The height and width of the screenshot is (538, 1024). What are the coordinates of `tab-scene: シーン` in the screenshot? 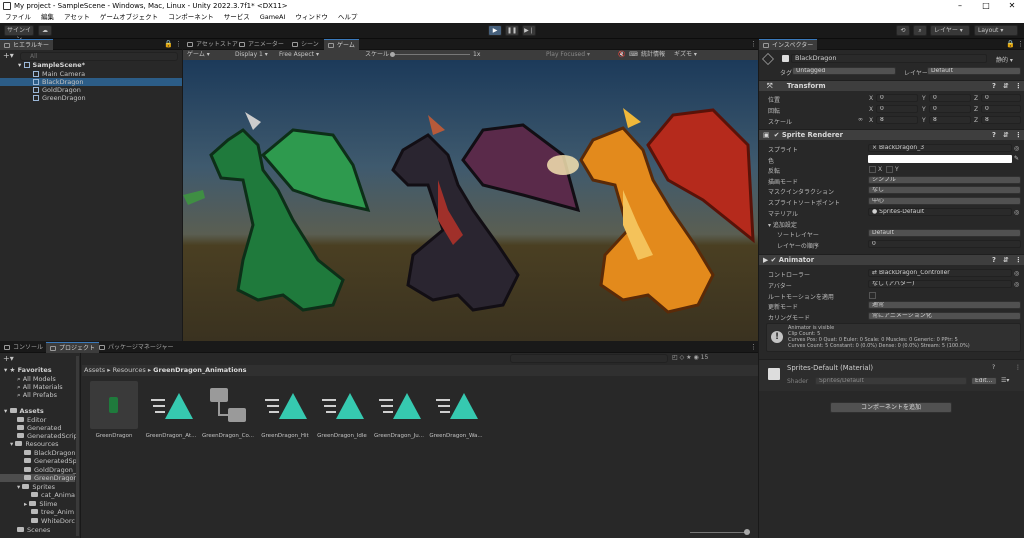 It's located at (305, 44).